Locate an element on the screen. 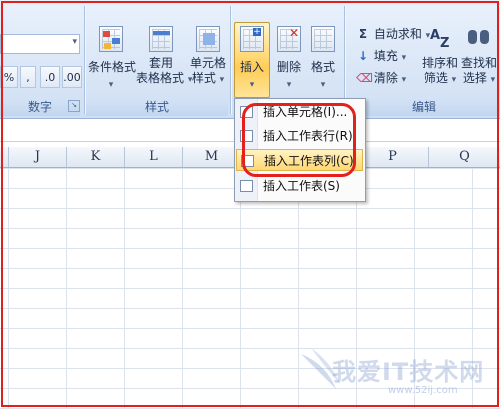 The height and width of the screenshot is (409, 500). menu-item-label: 插入工作表(S) is located at coordinates (301, 186).